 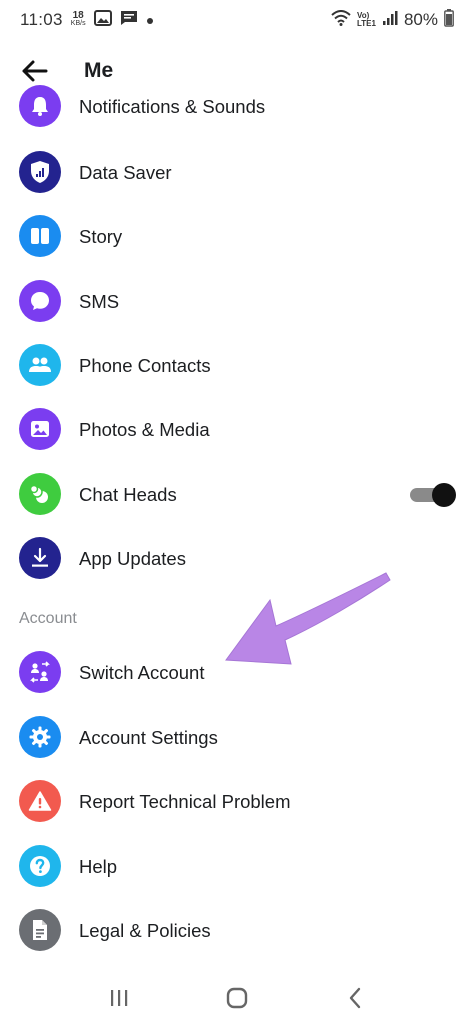 I want to click on recent-apps-icon, so click(x=119, y=997).